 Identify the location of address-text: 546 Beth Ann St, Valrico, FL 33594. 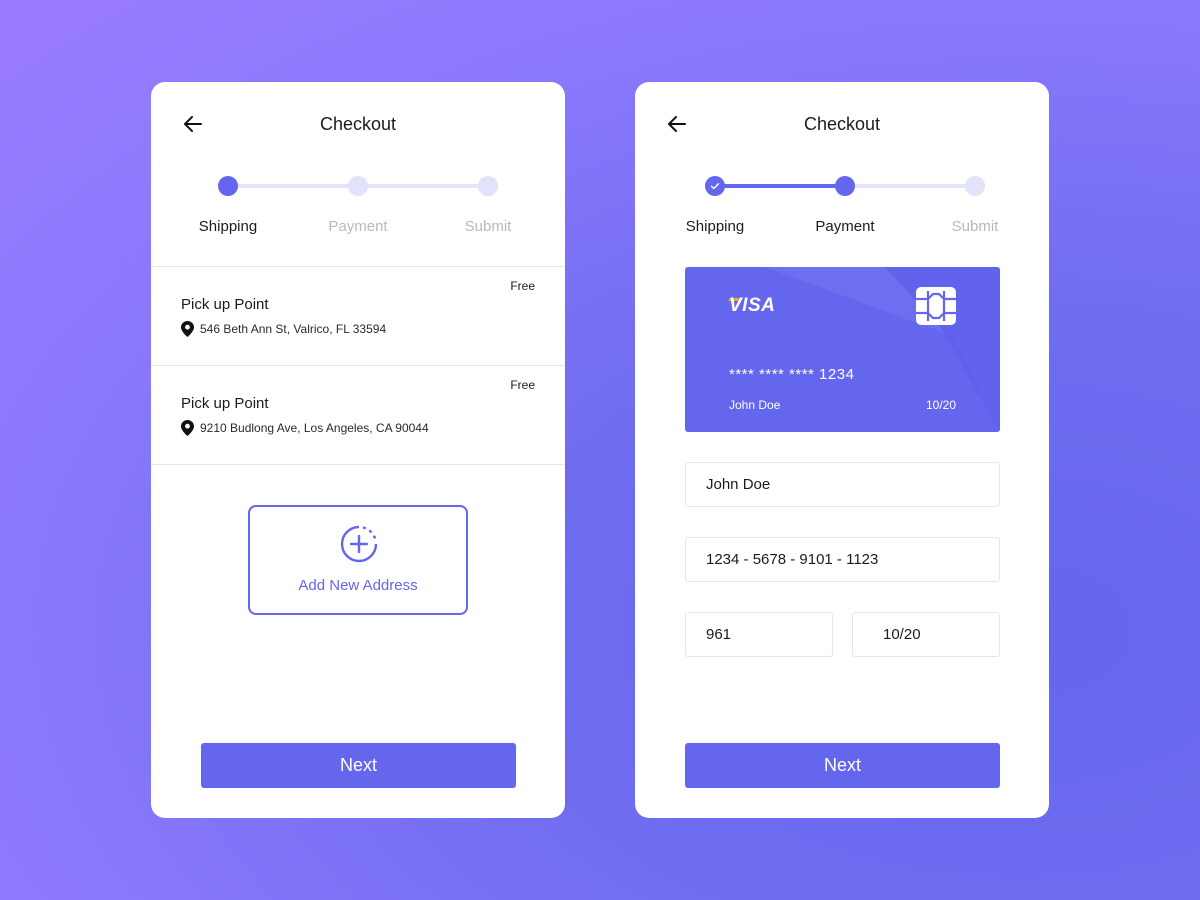
(293, 329).